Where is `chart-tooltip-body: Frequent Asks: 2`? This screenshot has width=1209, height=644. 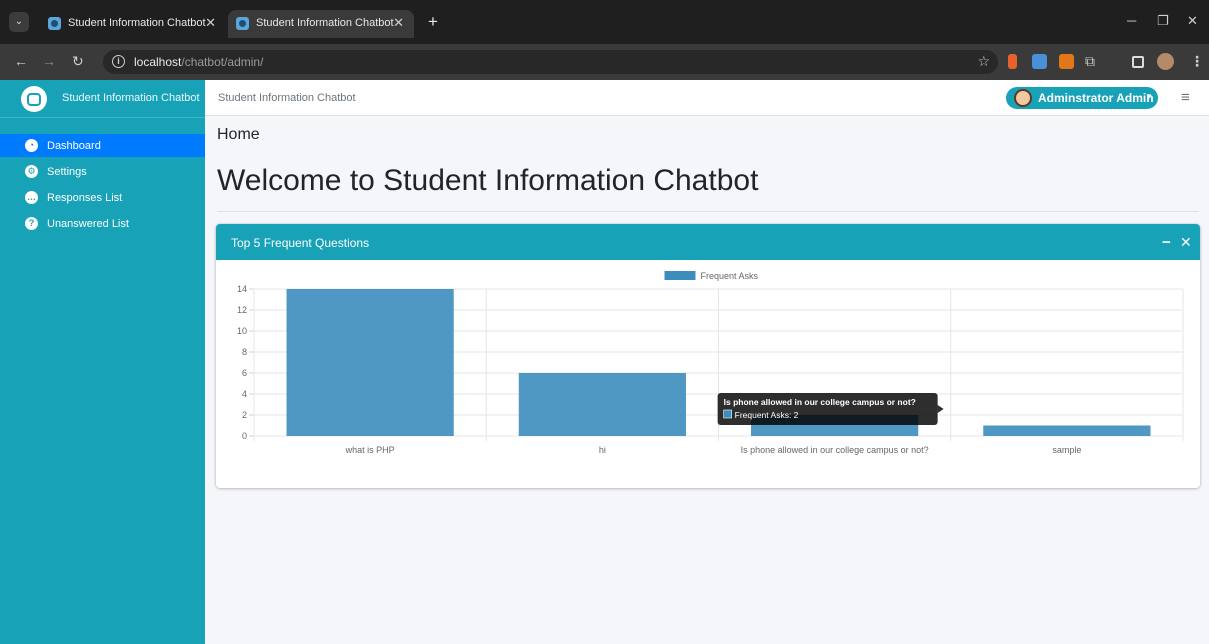 chart-tooltip-body: Frequent Asks: 2 is located at coordinates (767, 415).